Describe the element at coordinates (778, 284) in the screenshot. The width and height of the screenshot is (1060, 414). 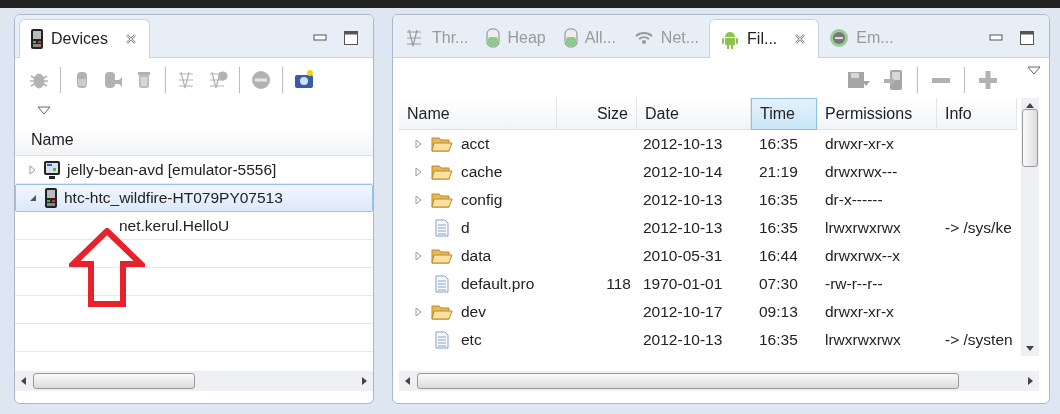
I see `table-cell-text: 07:30` at that location.